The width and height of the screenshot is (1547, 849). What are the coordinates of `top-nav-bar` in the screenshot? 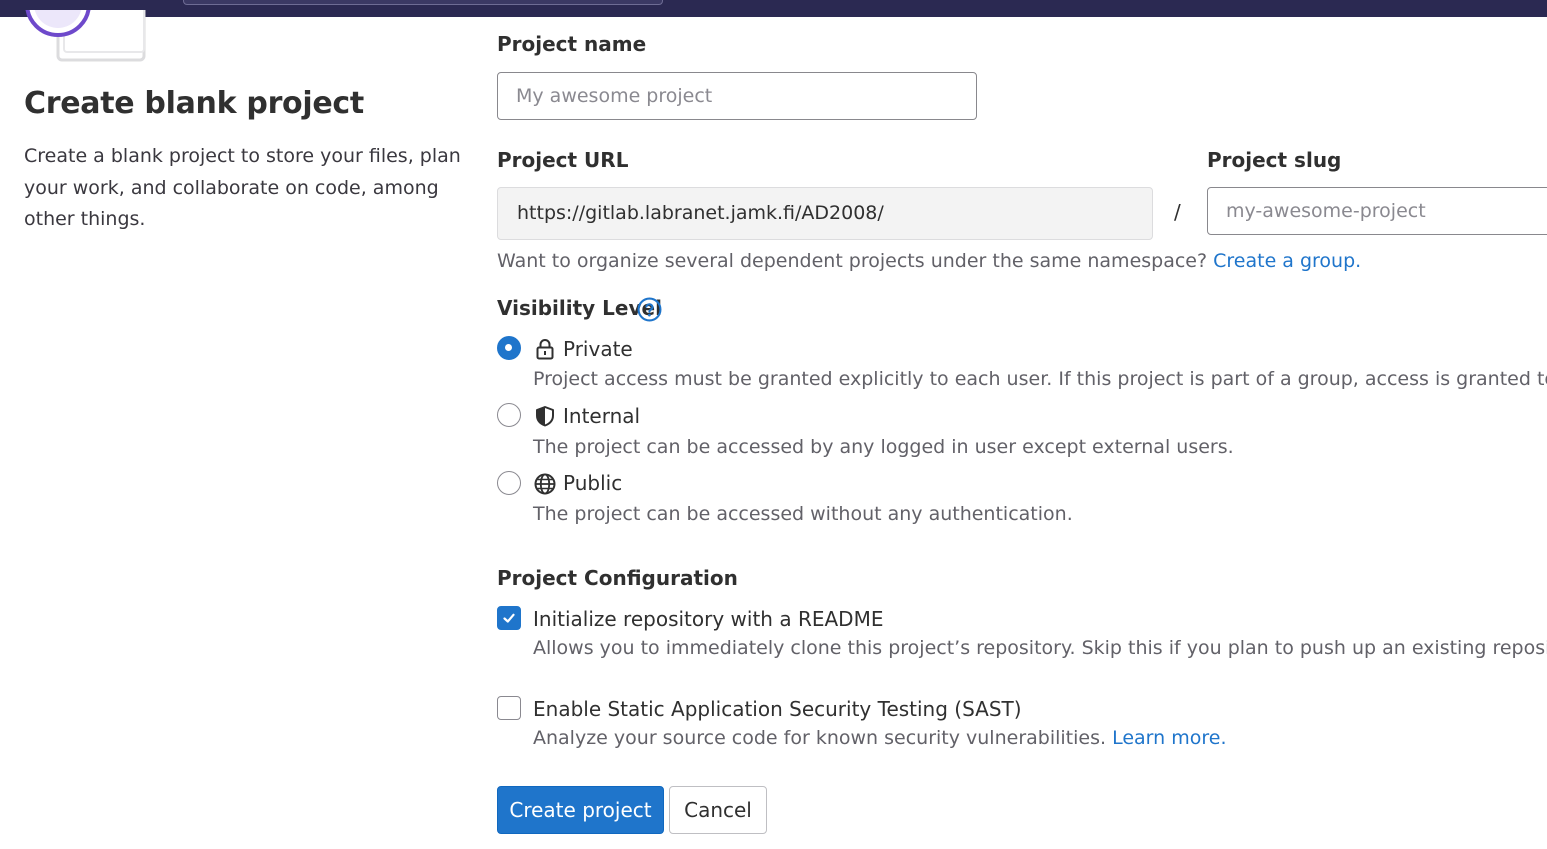 It's located at (773, 8).